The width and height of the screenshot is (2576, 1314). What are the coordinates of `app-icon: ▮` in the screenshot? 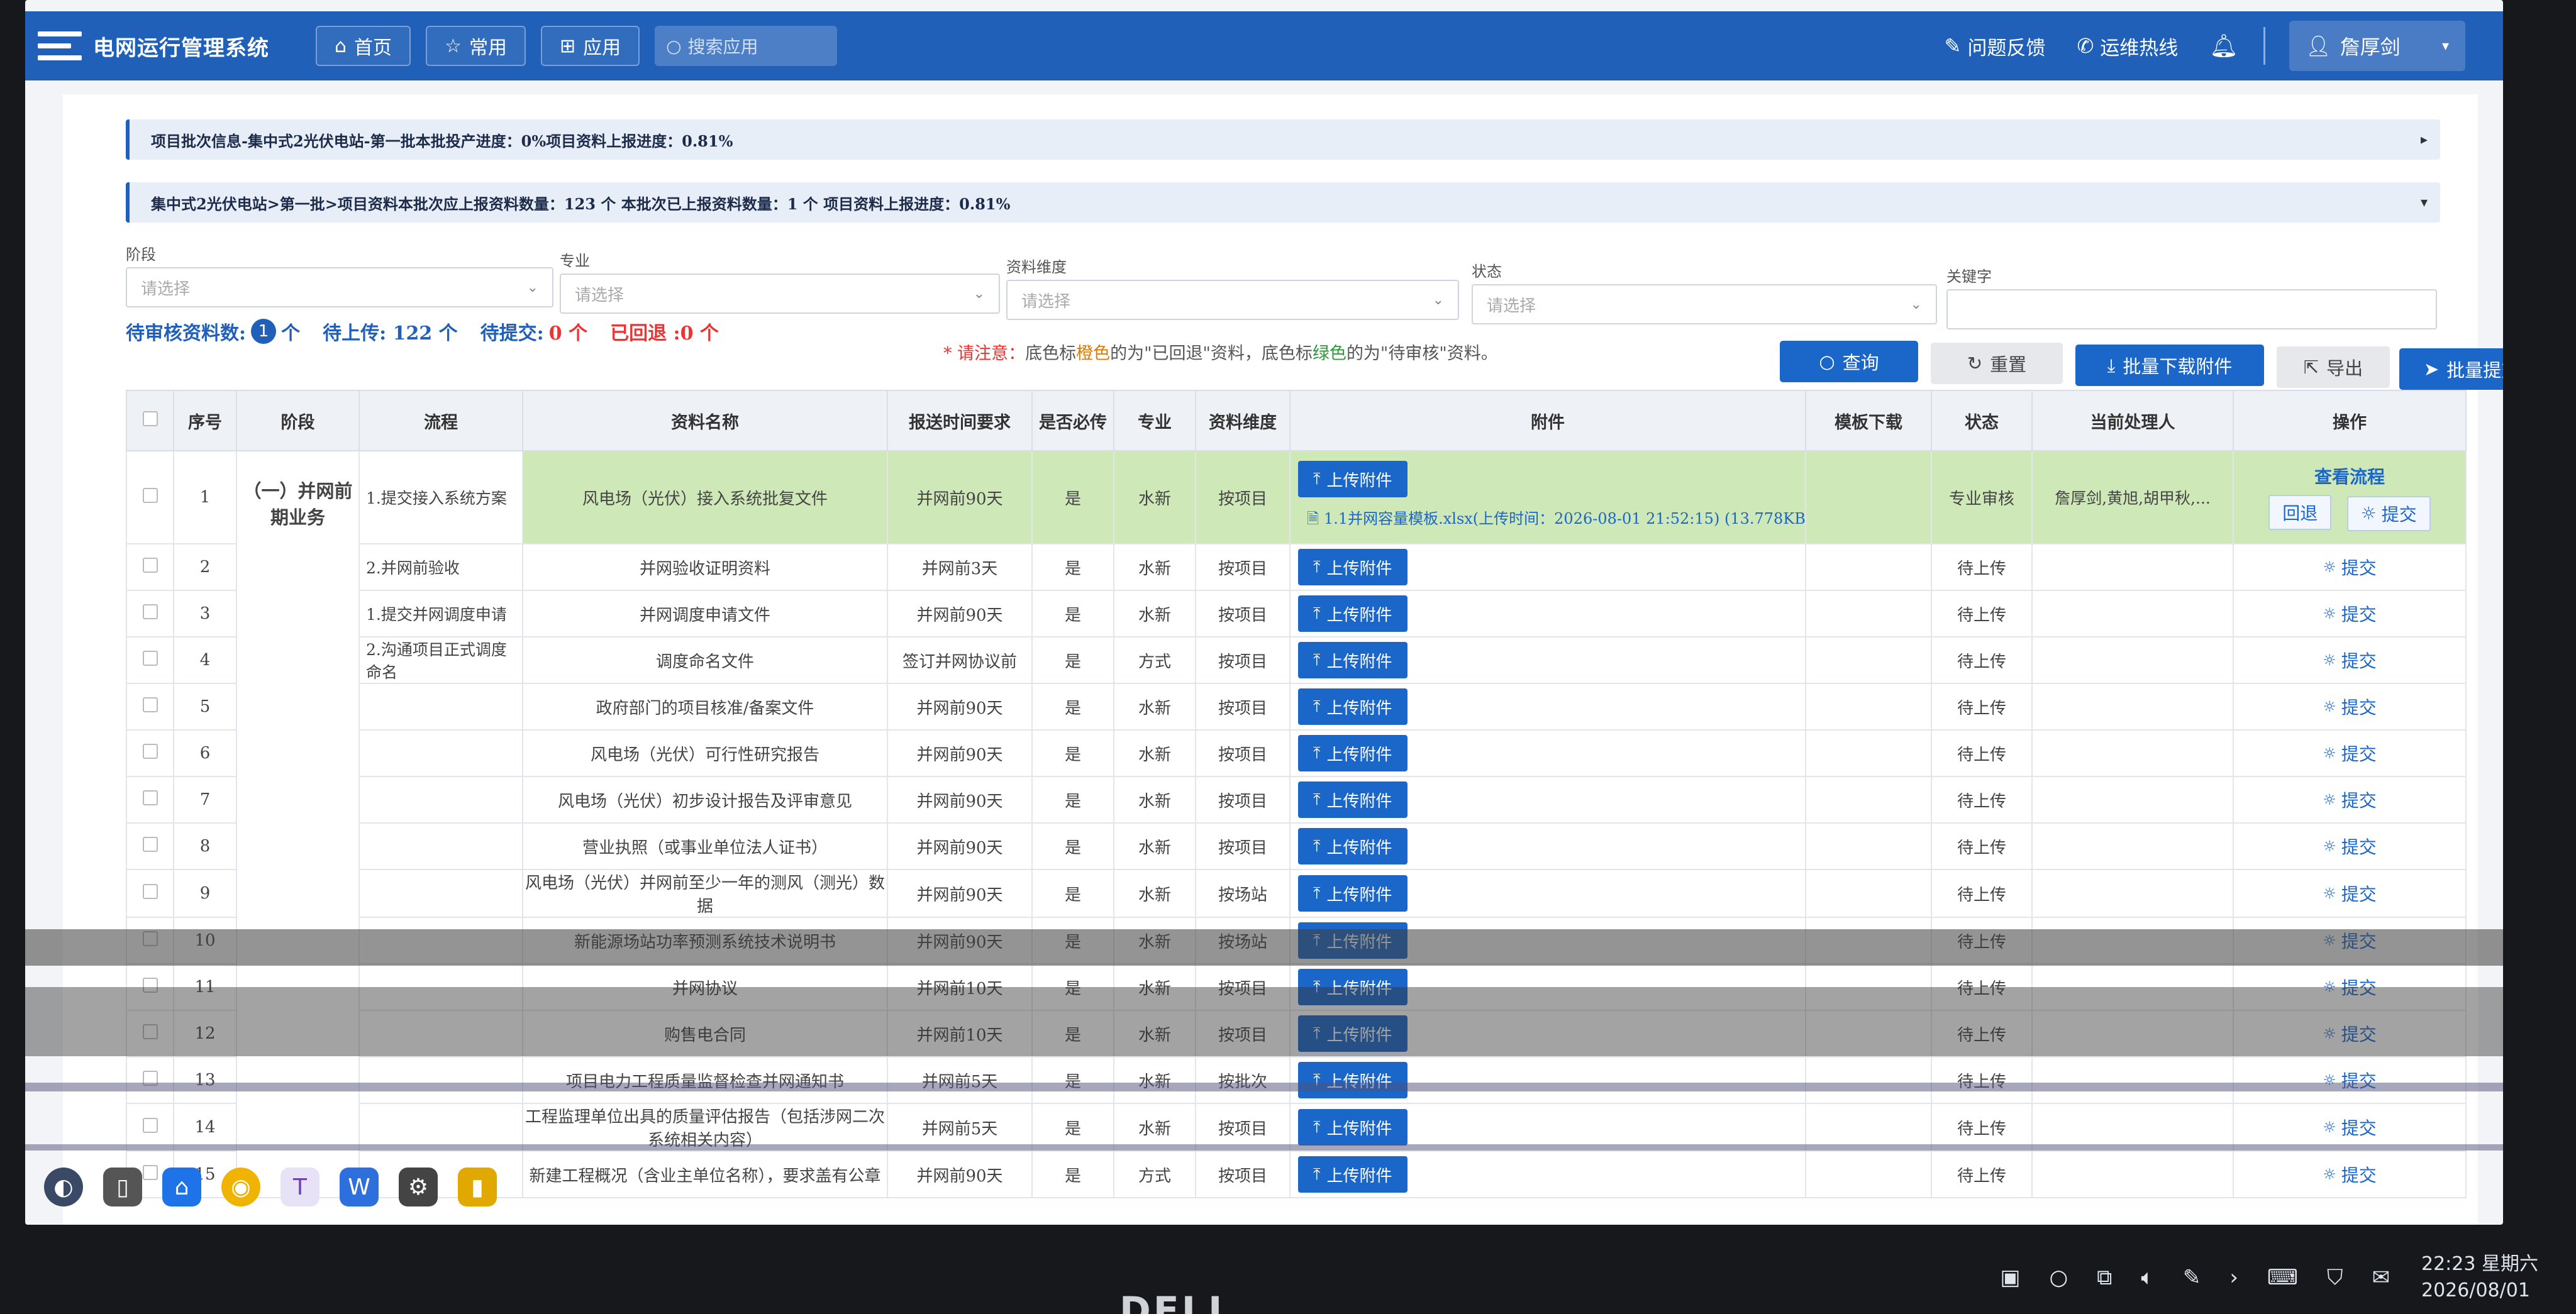 It's located at (477, 1187).